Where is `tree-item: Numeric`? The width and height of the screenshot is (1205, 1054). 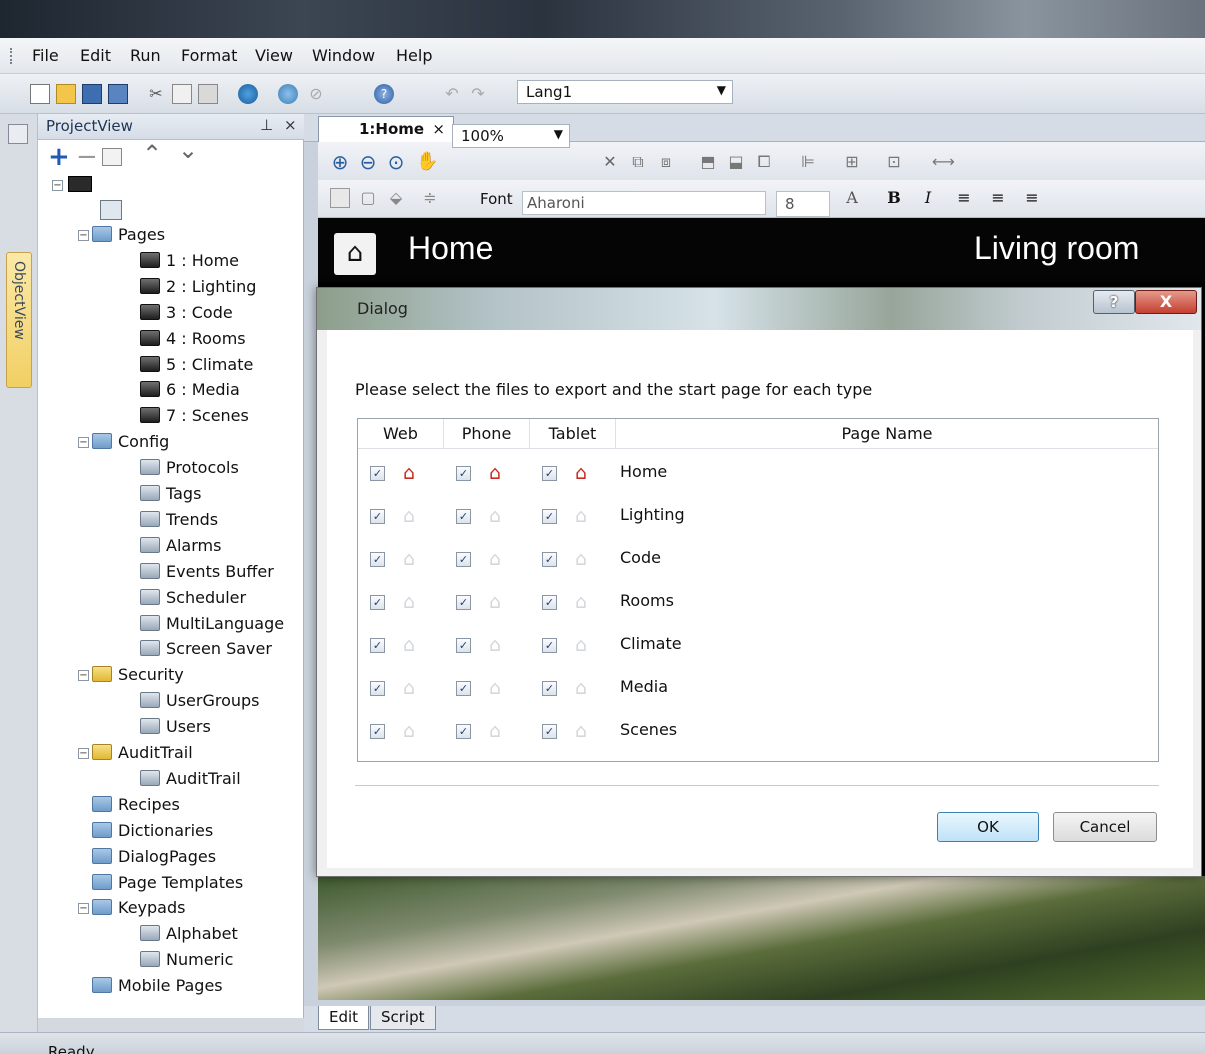
tree-item: Numeric is located at coordinates (186, 959).